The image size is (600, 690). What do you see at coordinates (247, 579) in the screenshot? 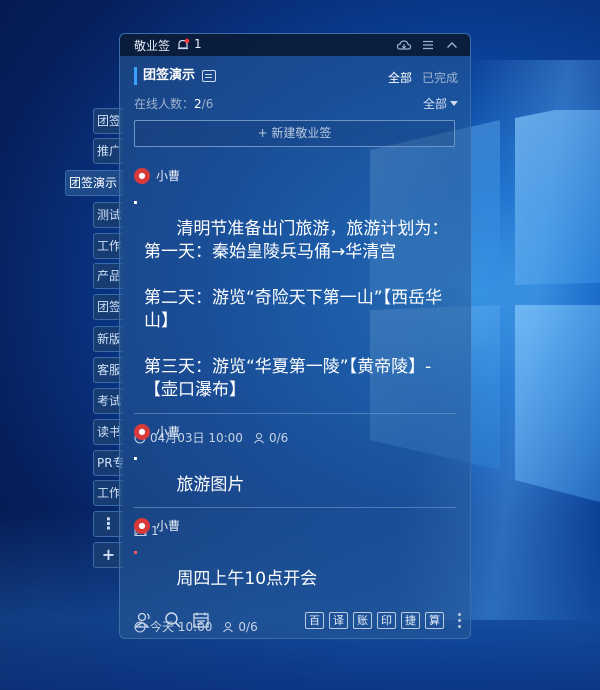
I see `note-text: 周四上午10点开会` at bounding box center [247, 579].